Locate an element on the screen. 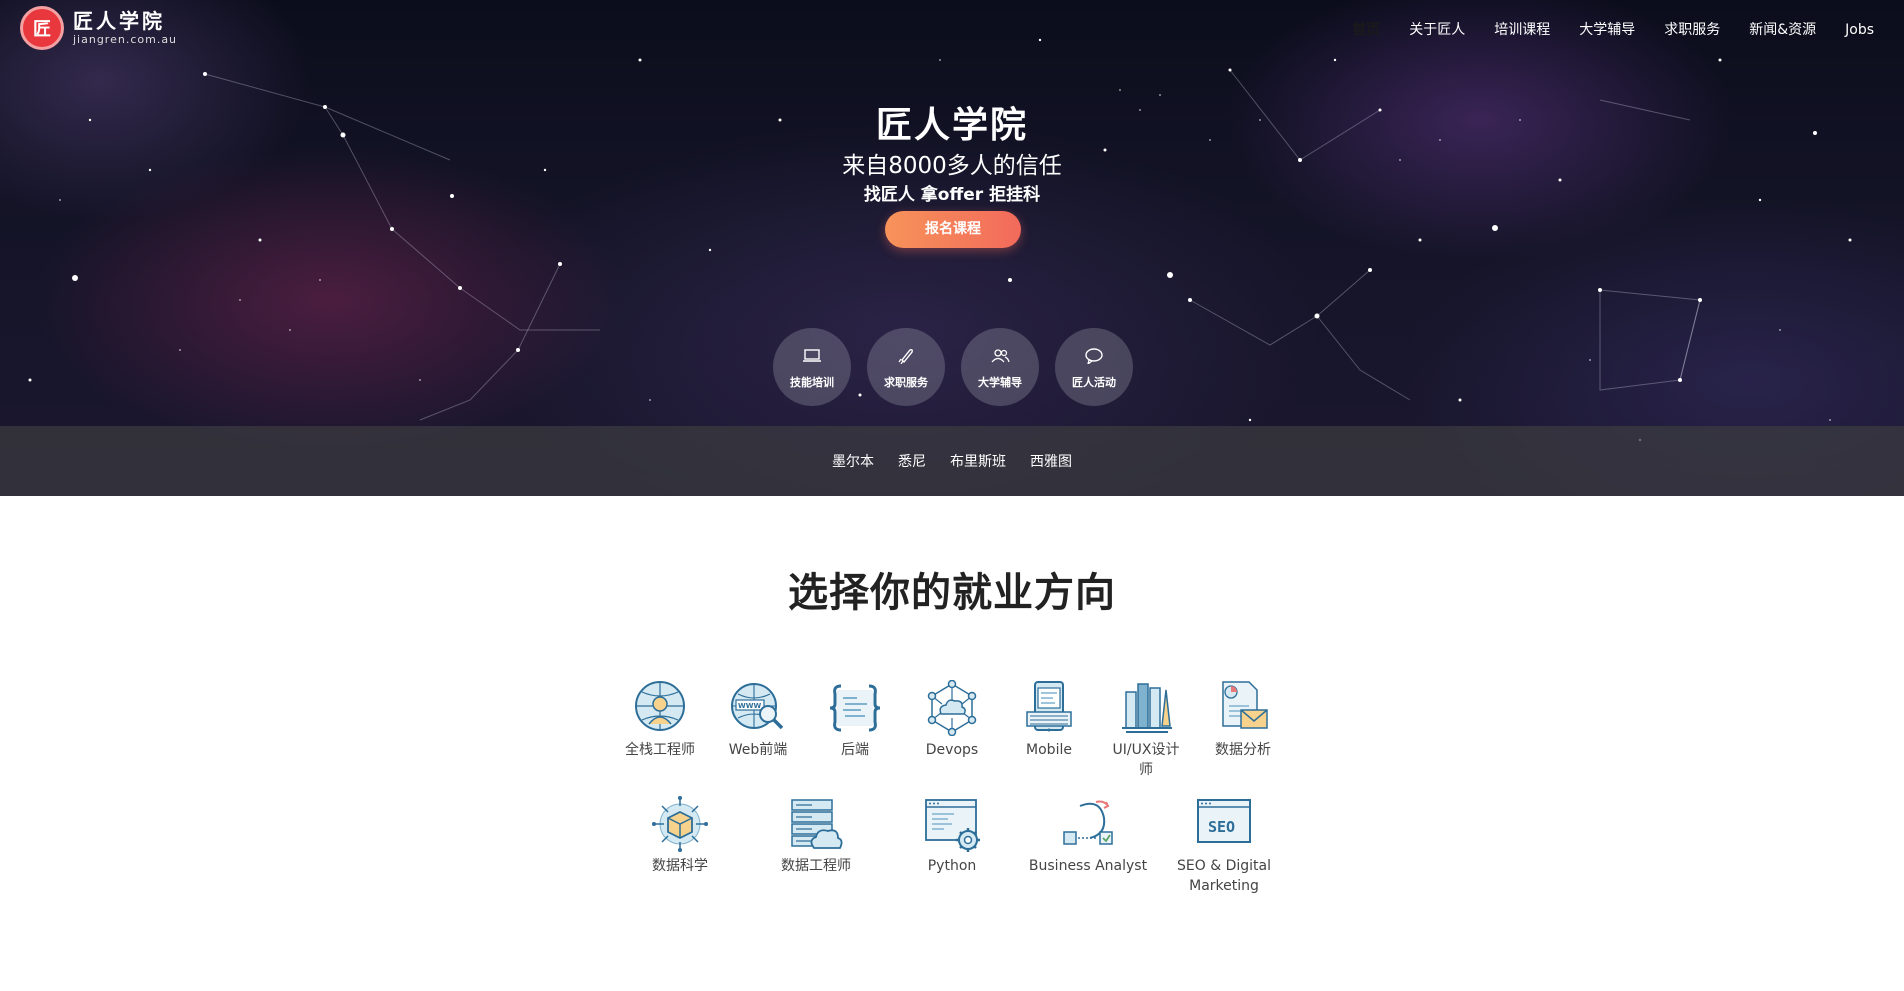  svg-text: SEO is located at coordinates (1221, 827).